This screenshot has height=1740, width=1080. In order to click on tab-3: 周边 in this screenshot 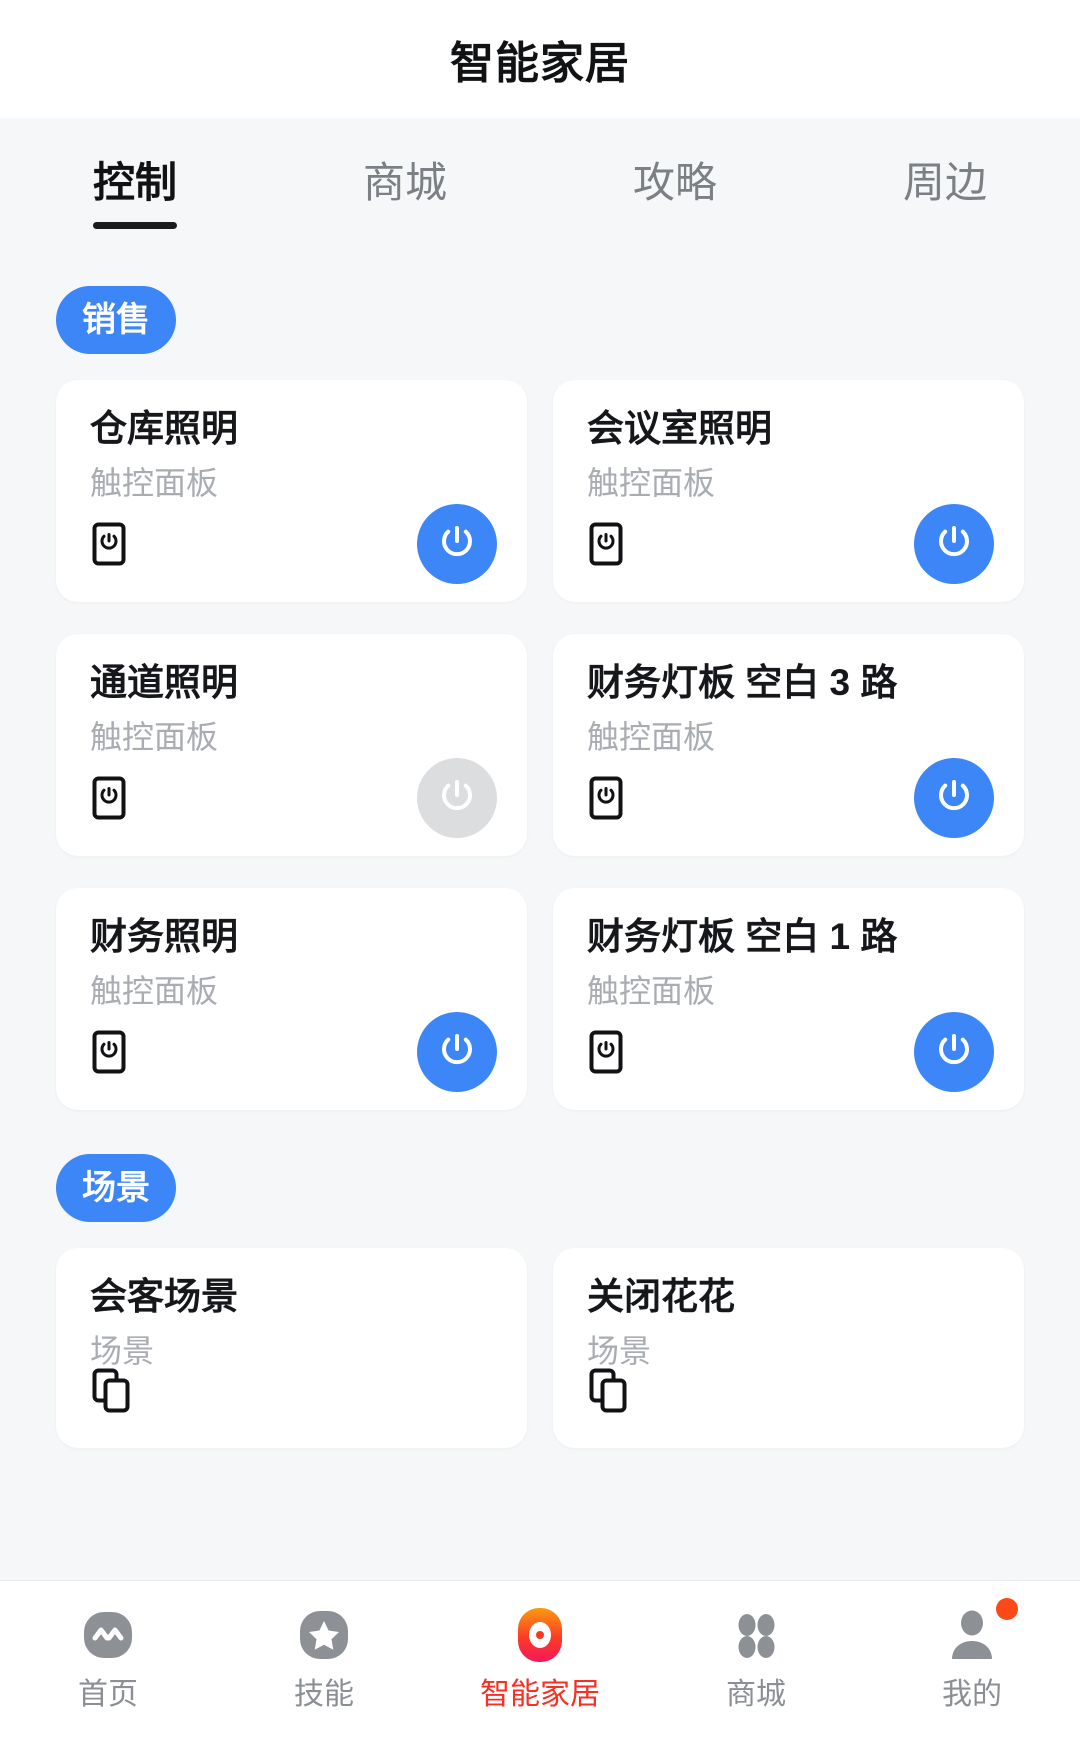, I will do `click(945, 183)`.